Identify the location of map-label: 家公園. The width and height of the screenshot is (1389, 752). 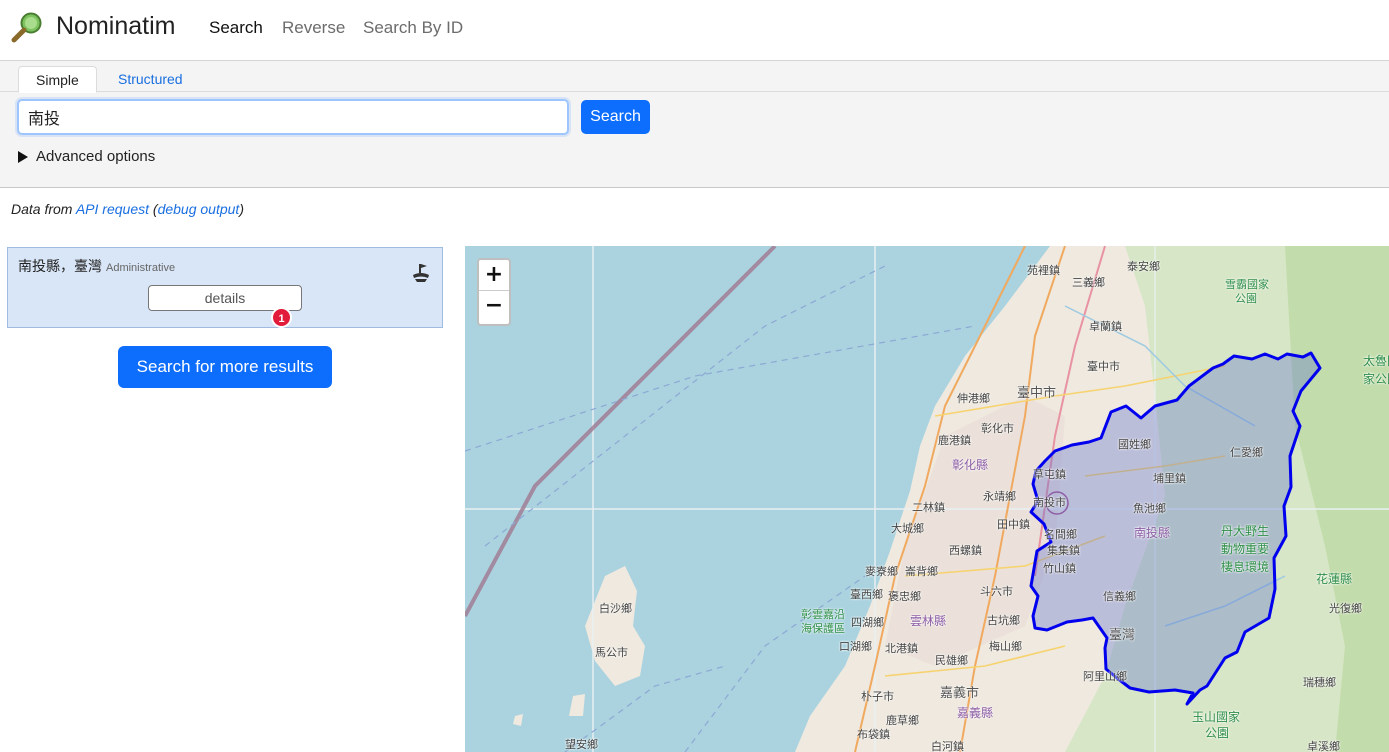
(1376, 379).